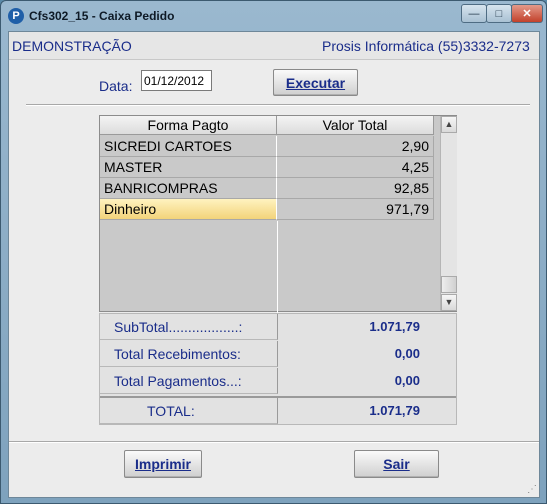 Image resolution: width=547 pixels, height=504 pixels. I want to click on subtotal-value: 1.071,79, so click(394, 326).